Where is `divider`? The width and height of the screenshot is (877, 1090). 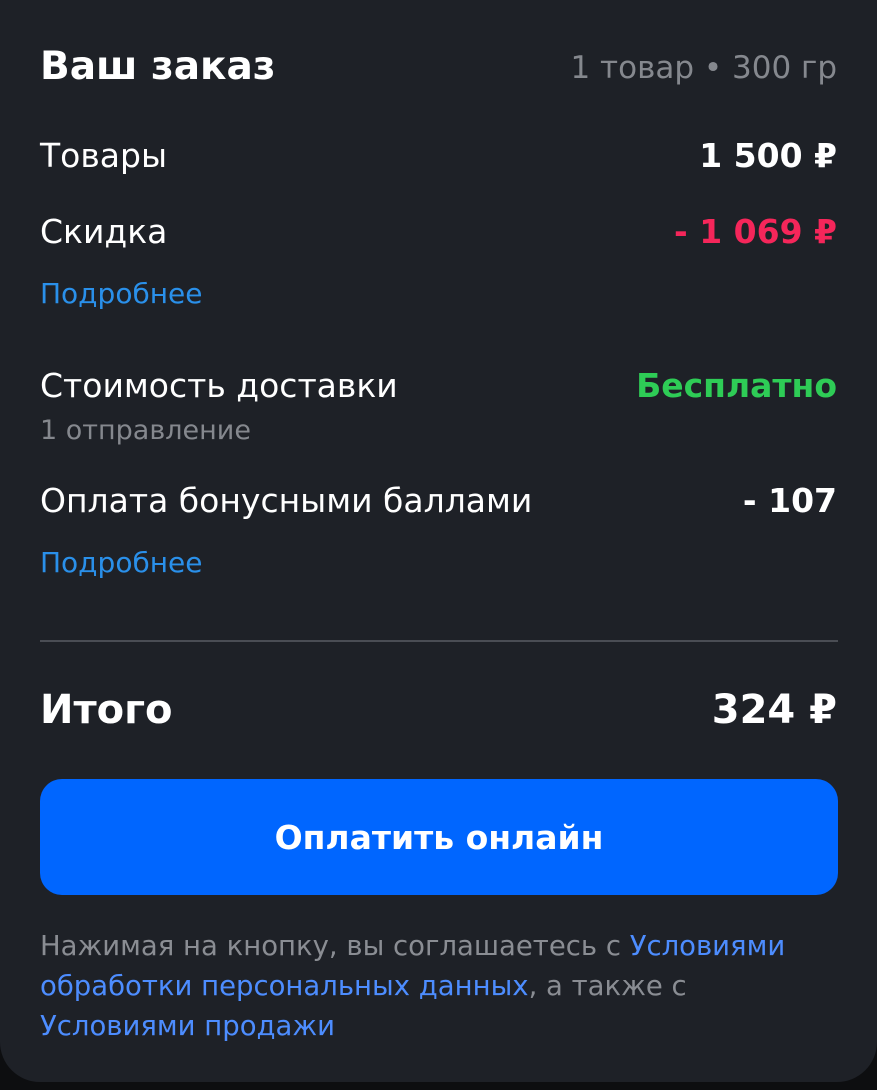 divider is located at coordinates (439, 641).